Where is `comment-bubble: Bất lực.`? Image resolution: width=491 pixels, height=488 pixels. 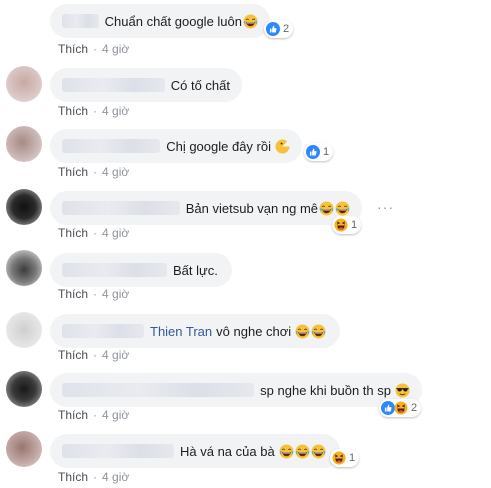
comment-bubble: Bất lực. is located at coordinates (141, 270).